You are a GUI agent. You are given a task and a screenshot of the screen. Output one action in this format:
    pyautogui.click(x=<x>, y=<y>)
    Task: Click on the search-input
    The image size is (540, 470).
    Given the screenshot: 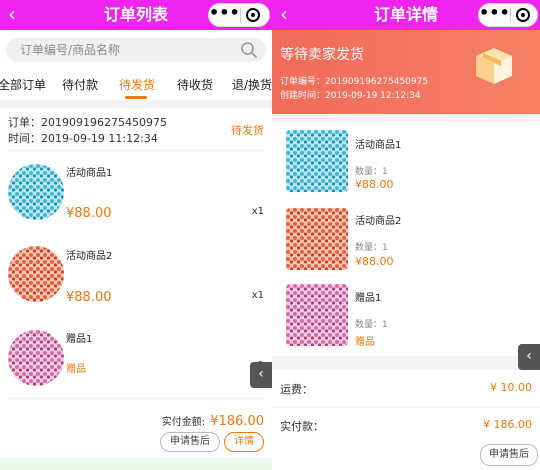 What is the action you would take?
    pyautogui.click(x=130, y=50)
    